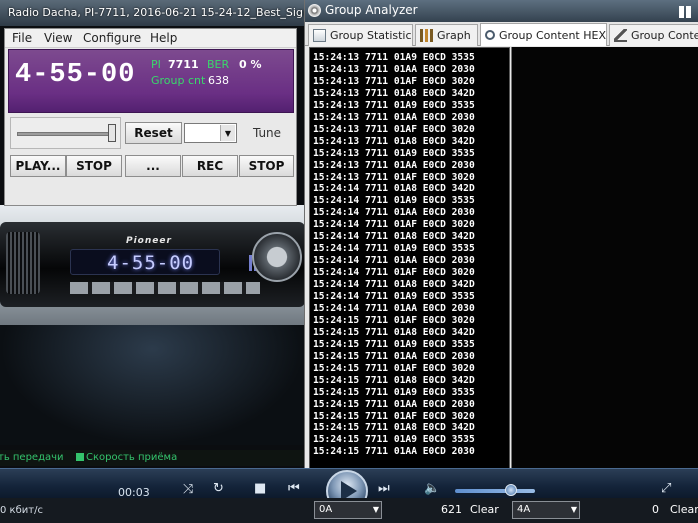 This screenshot has height=523, width=698. What do you see at coordinates (58, 38) in the screenshot?
I see `menu-view: View` at bounding box center [58, 38].